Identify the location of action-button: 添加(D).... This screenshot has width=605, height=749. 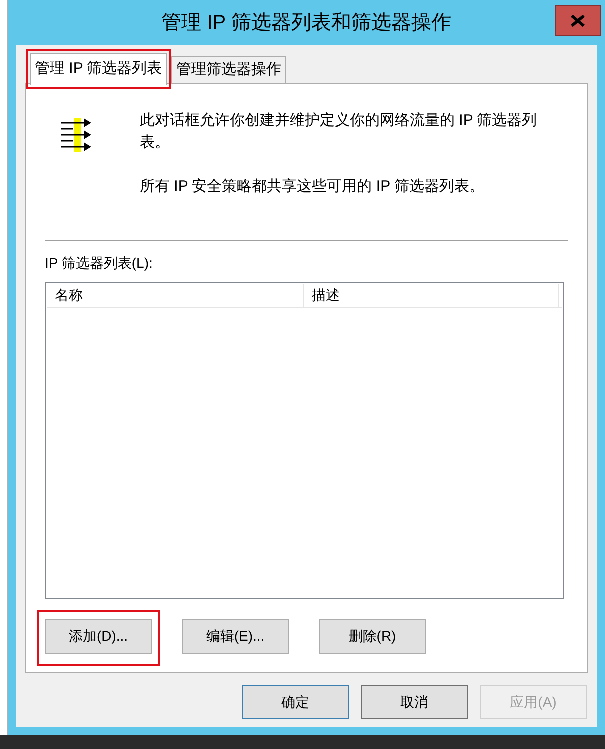
(98, 636).